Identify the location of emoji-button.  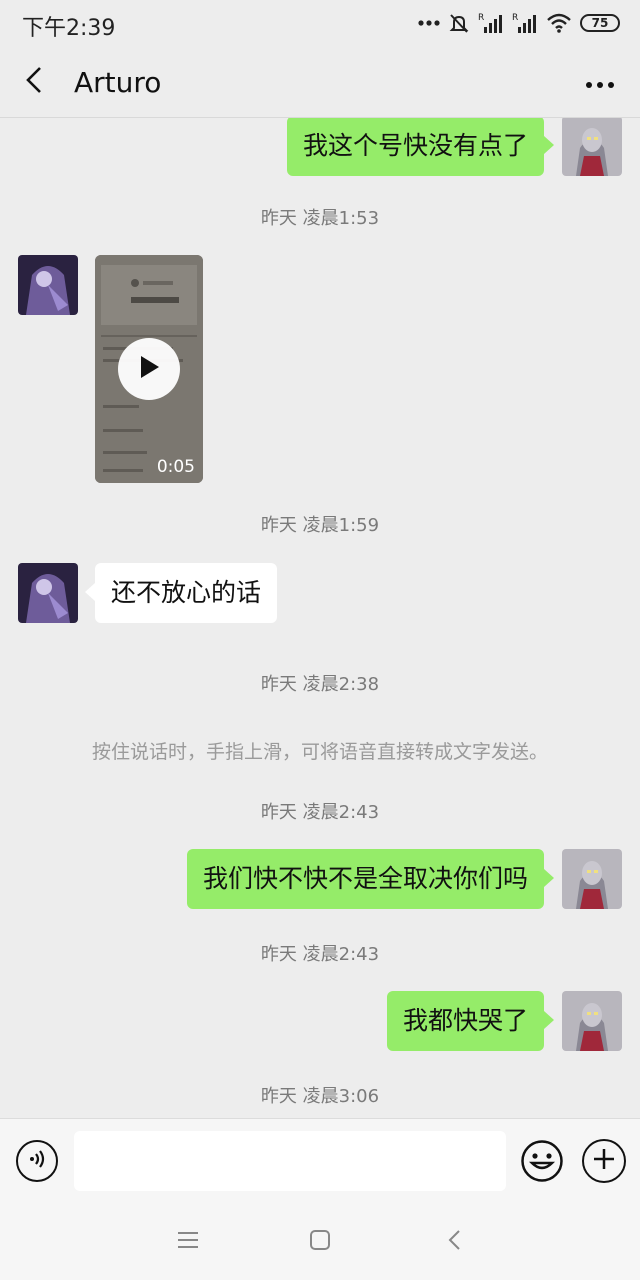
(542, 1161).